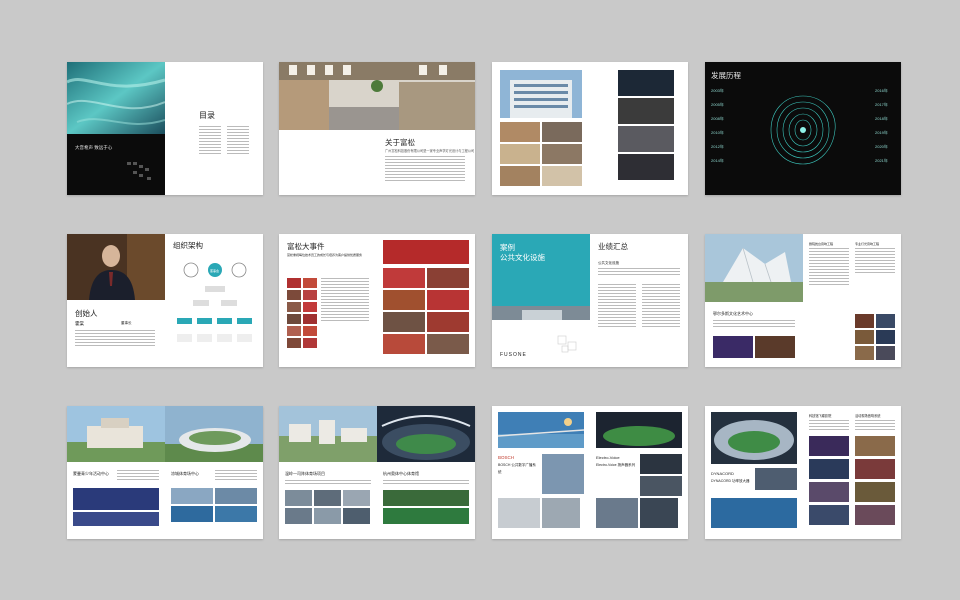 This screenshot has width=960, height=600. What do you see at coordinates (754, 347) in the screenshot?
I see `culture-center-stage-photos` at bounding box center [754, 347].